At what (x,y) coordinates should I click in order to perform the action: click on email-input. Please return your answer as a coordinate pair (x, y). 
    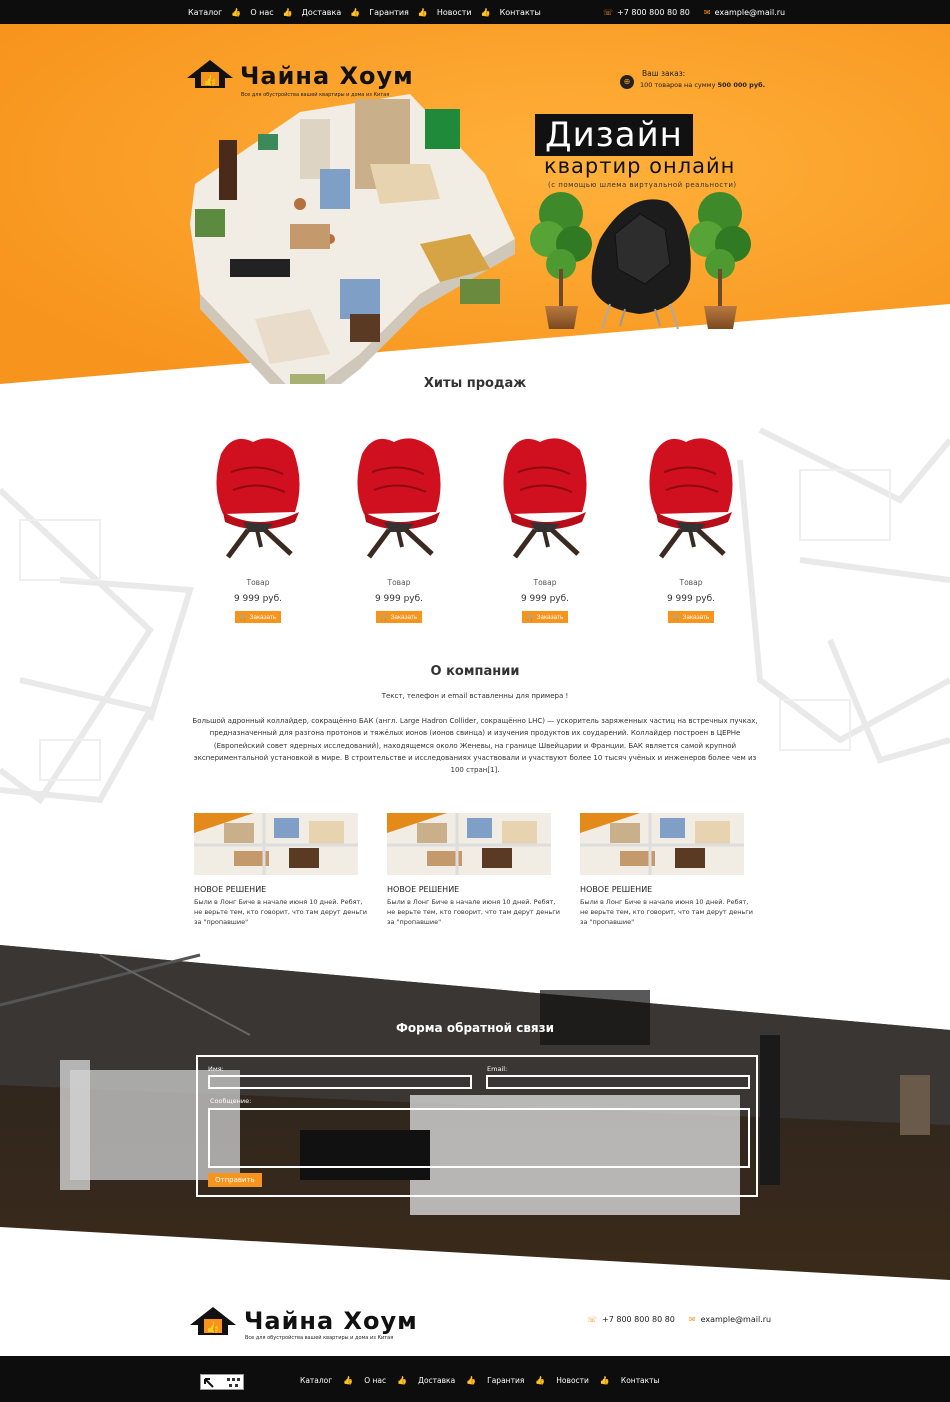
    Looking at the image, I should click on (618, 1082).